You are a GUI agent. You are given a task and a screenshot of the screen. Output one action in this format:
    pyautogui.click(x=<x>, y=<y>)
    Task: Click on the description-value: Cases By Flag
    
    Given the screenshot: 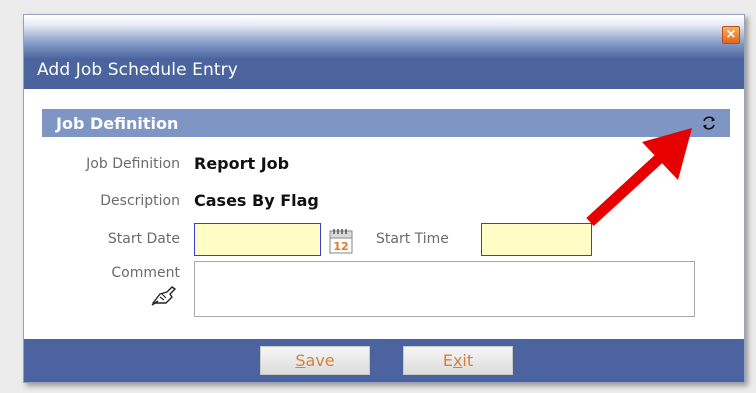 What is the action you would take?
    pyautogui.click(x=256, y=200)
    